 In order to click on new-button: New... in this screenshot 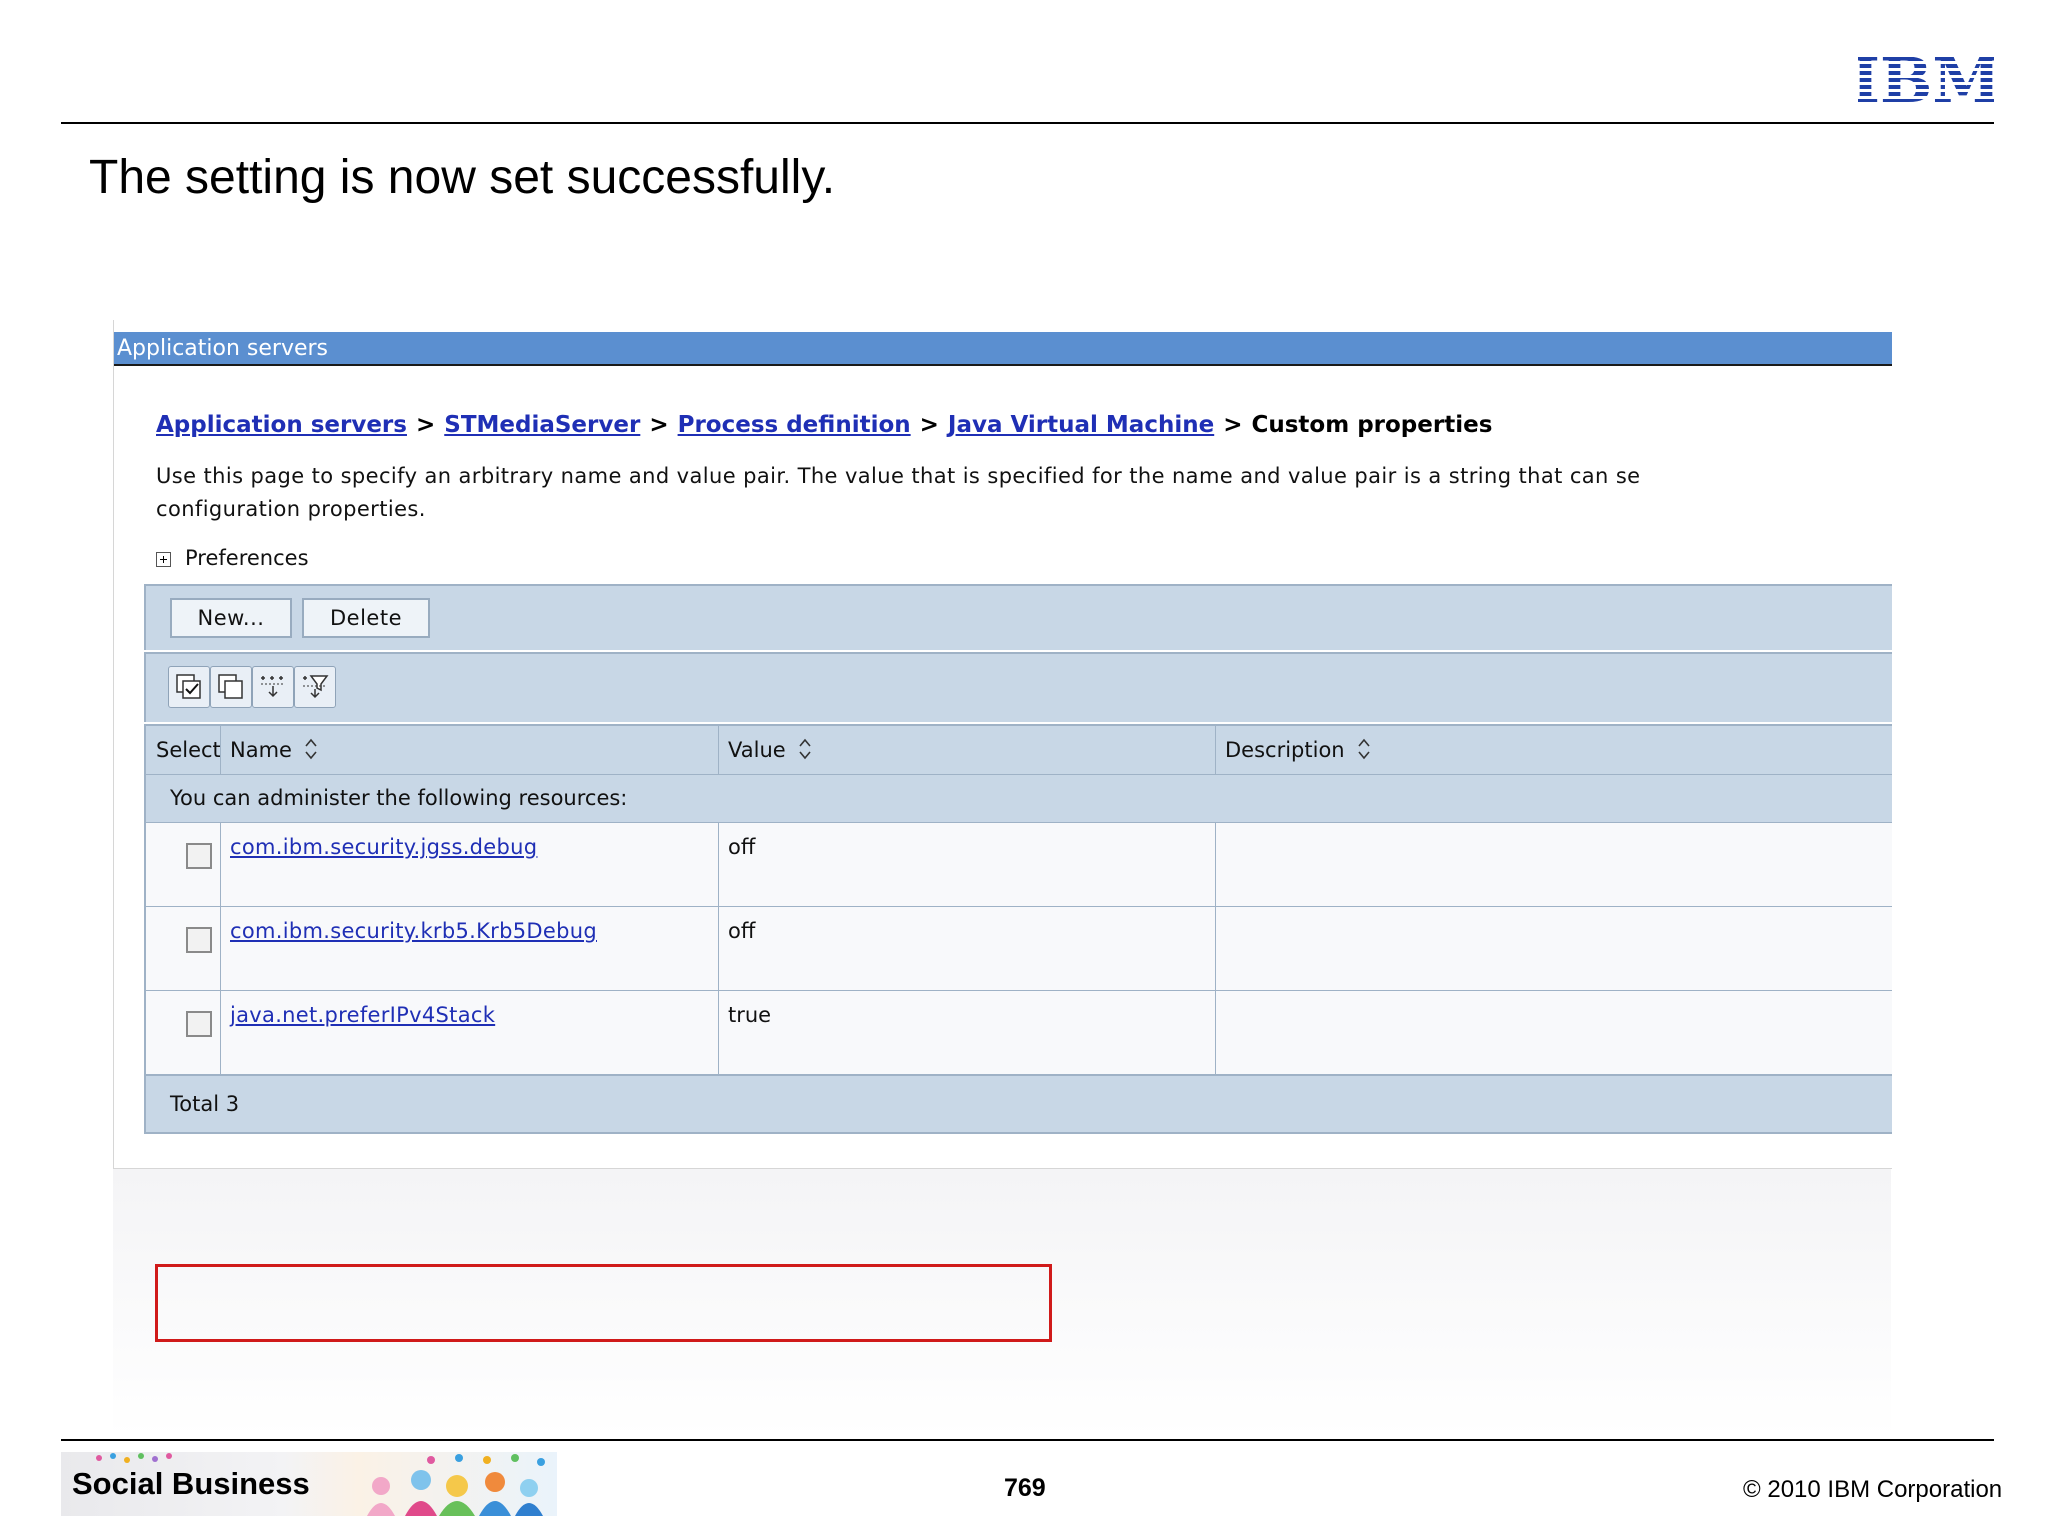, I will do `click(231, 618)`.